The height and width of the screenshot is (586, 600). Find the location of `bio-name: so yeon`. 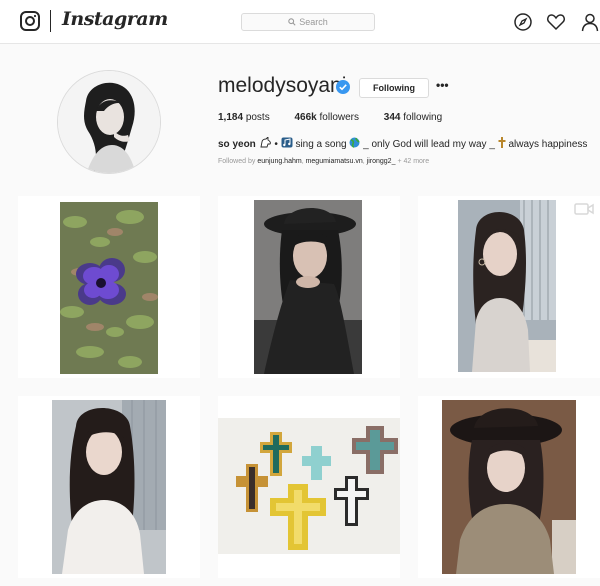

bio-name: so yeon is located at coordinates (237, 144).